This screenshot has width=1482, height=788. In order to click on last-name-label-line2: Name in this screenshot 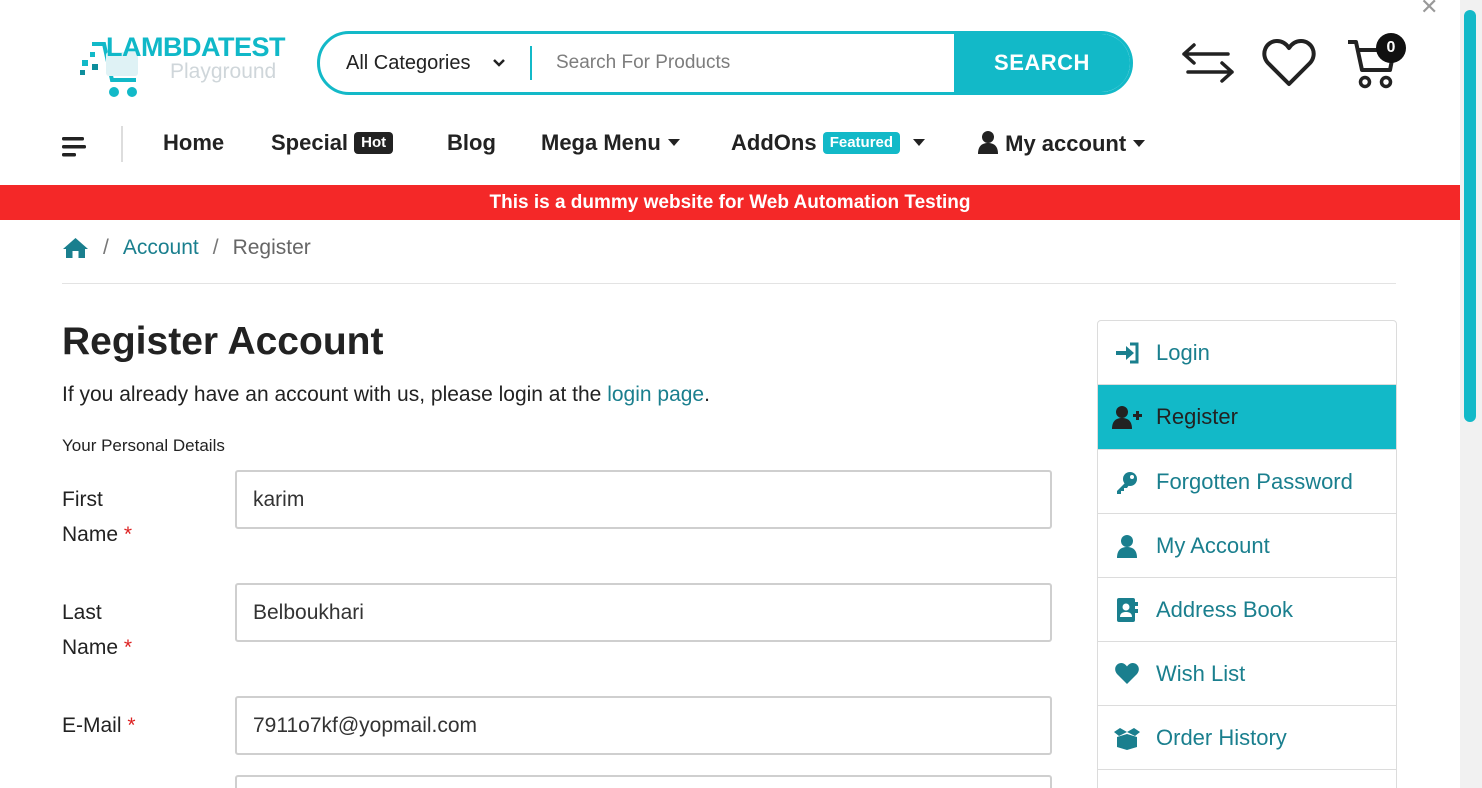, I will do `click(90, 647)`.